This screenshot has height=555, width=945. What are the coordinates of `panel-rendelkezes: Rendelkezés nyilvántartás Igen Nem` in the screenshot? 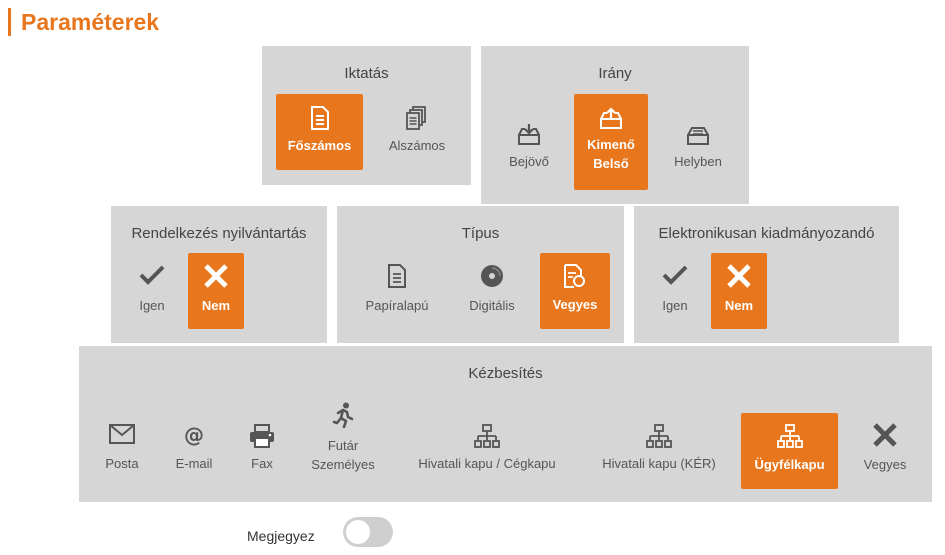 It's located at (219, 274).